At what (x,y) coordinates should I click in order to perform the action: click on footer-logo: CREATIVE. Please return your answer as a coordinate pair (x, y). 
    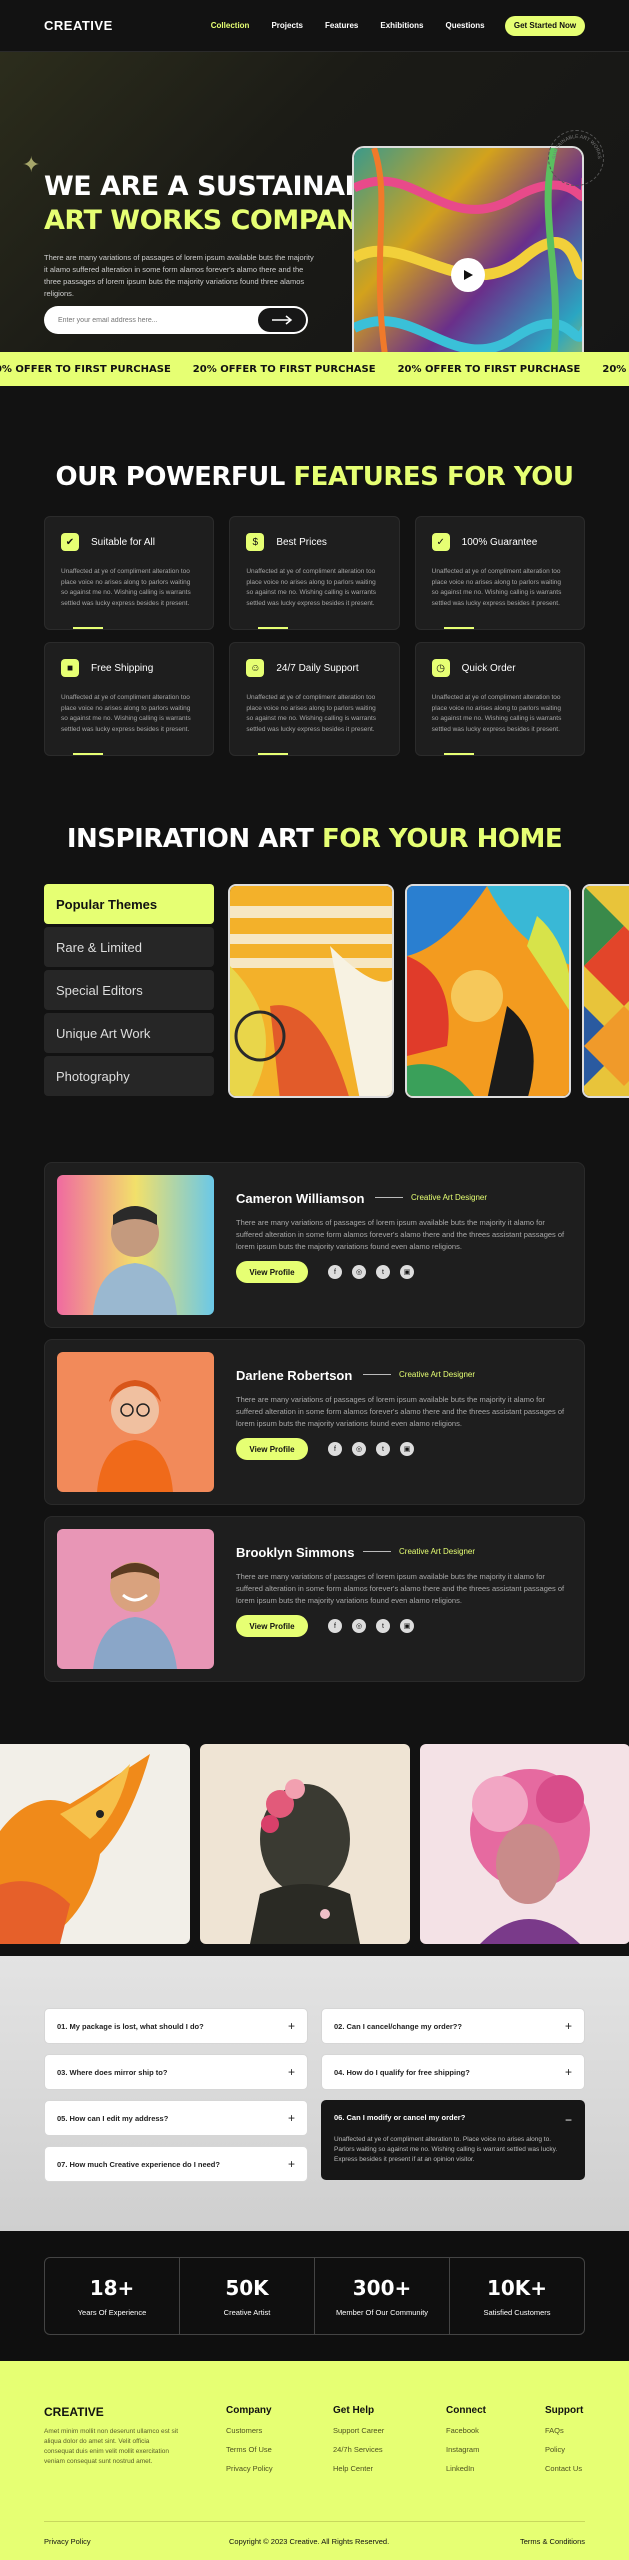
    Looking at the image, I should click on (74, 2412).